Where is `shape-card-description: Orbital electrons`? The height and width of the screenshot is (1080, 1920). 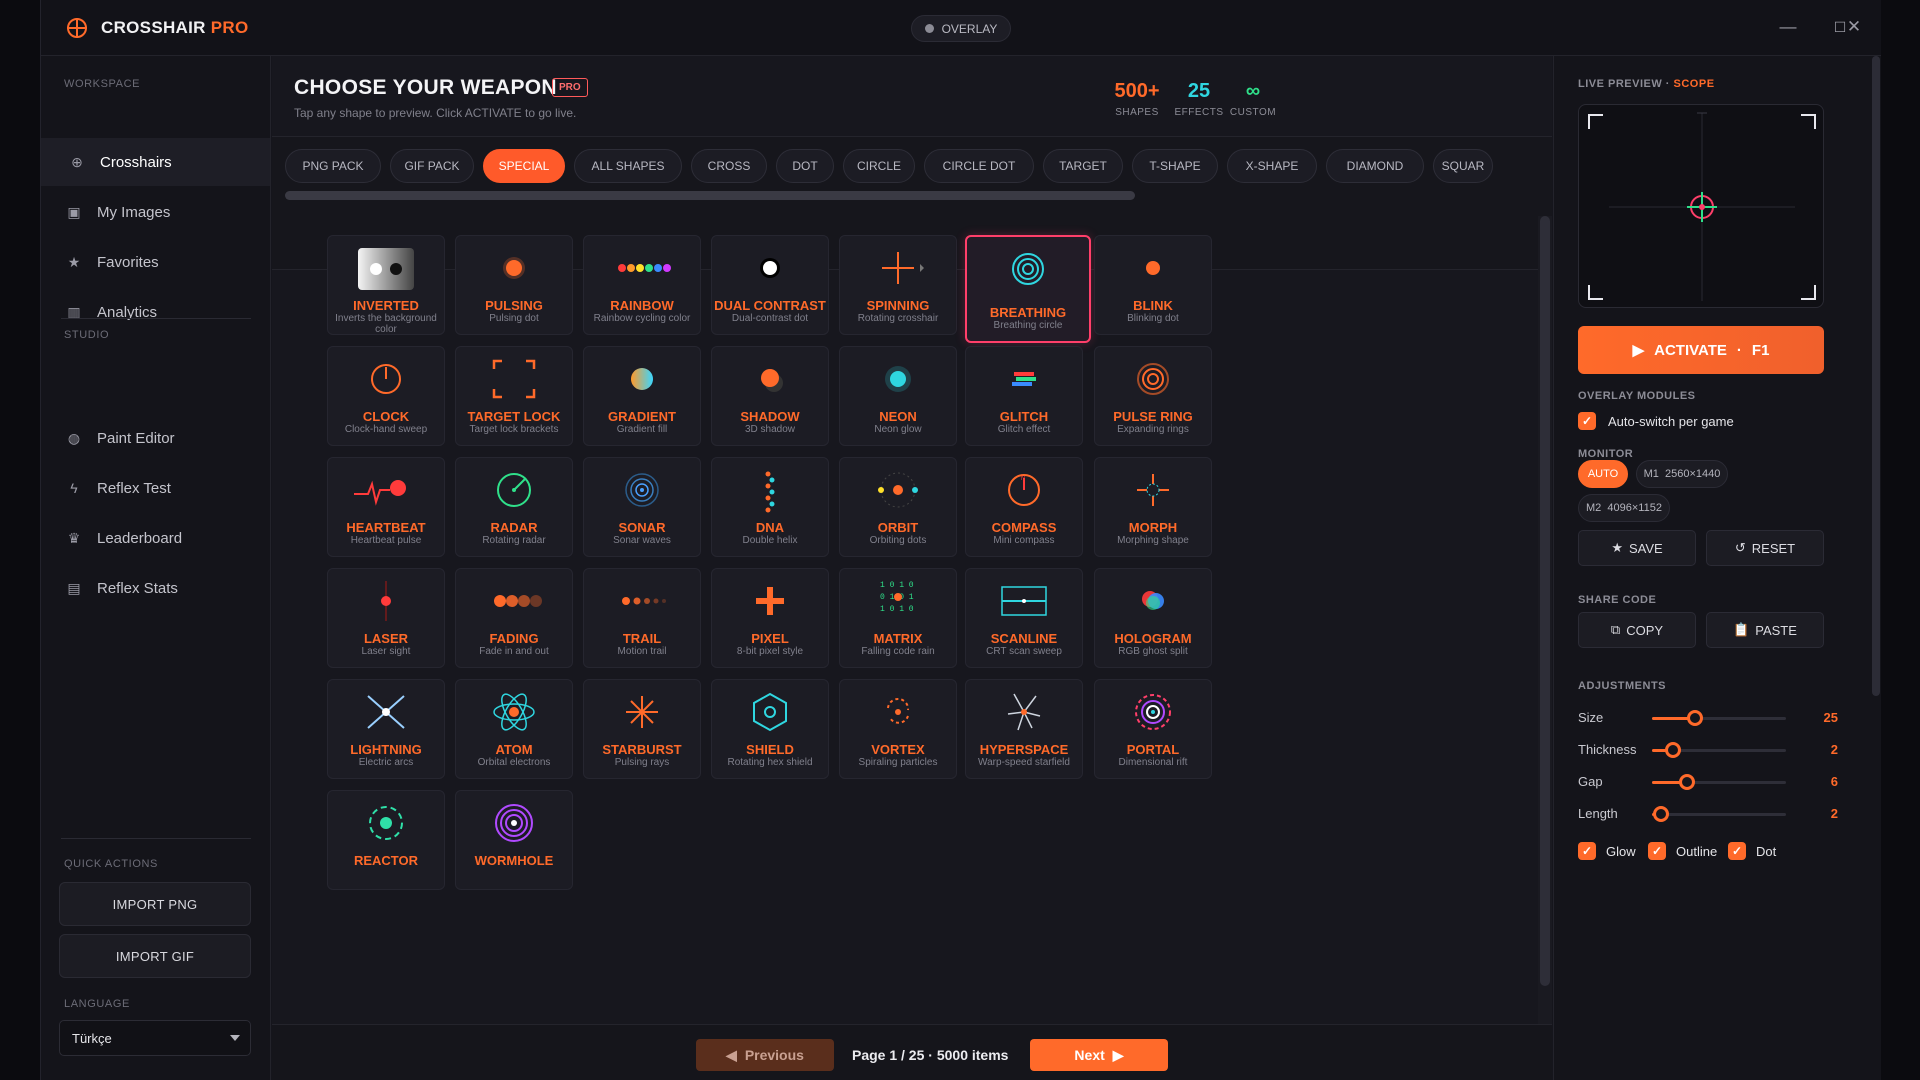
shape-card-description: Orbital electrons is located at coordinates (514, 762).